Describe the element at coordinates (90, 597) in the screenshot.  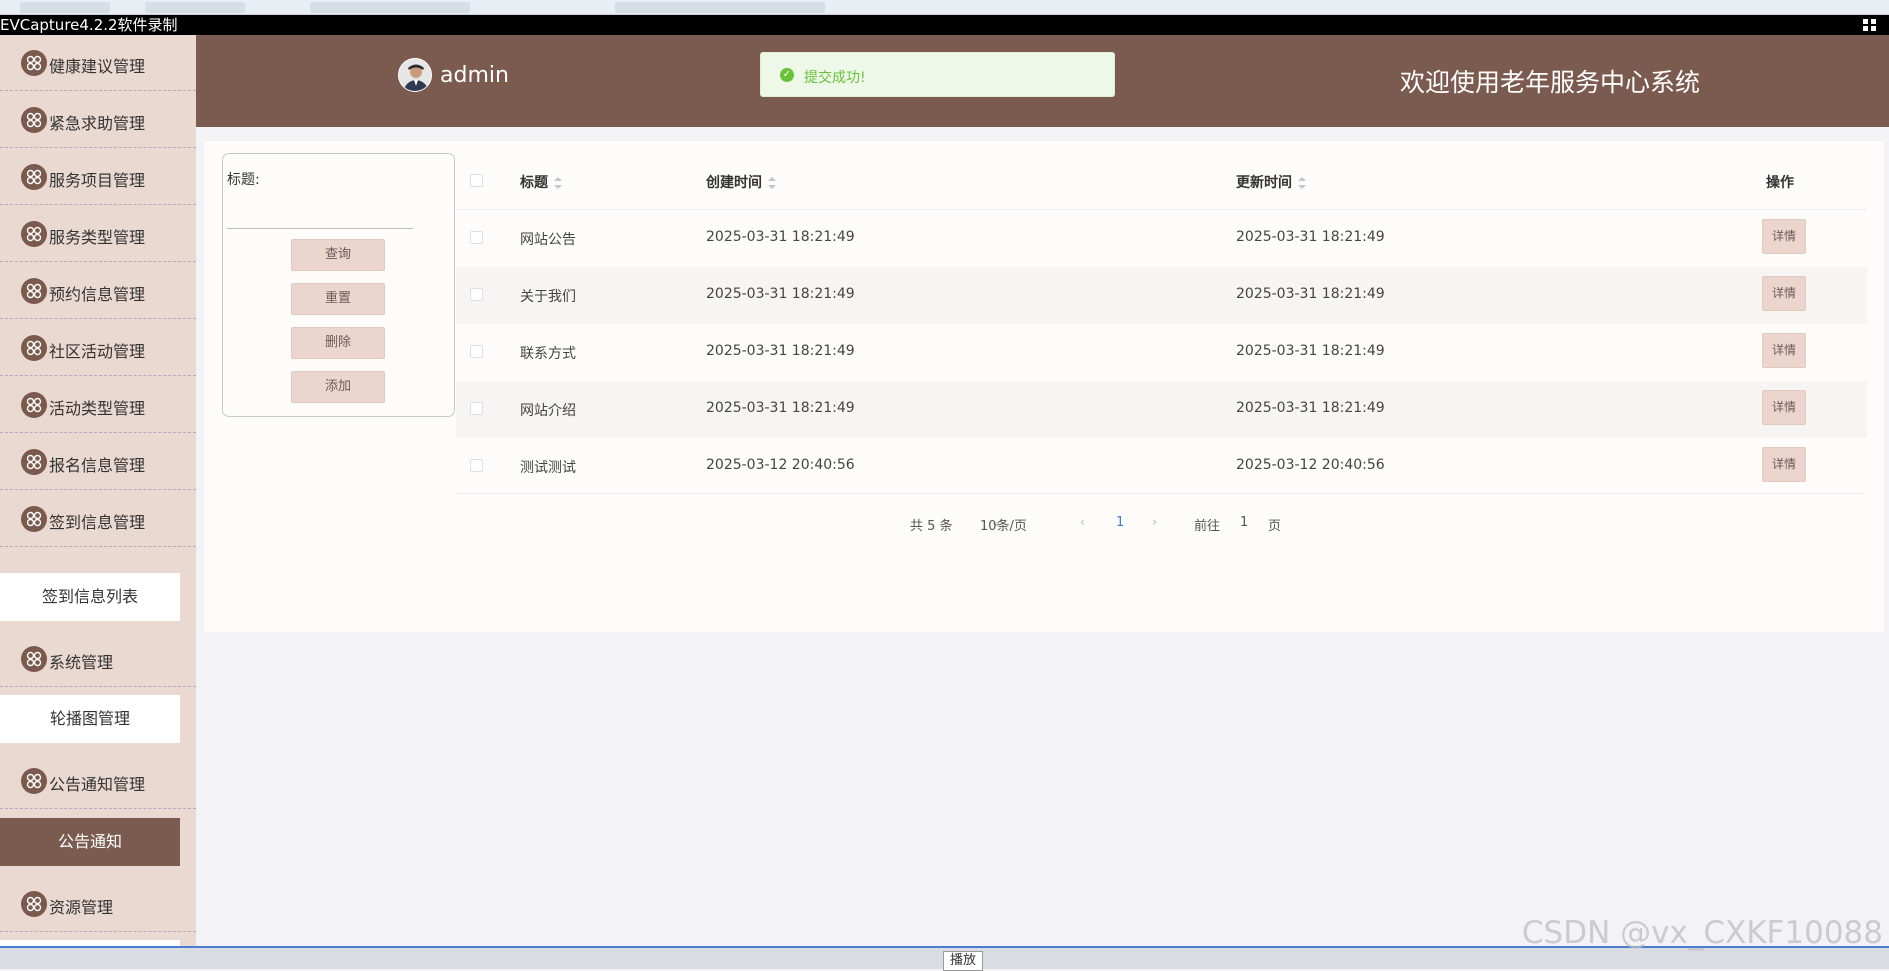
I see `sidebar-subitem-checkin-list: 签到信息列表` at that location.